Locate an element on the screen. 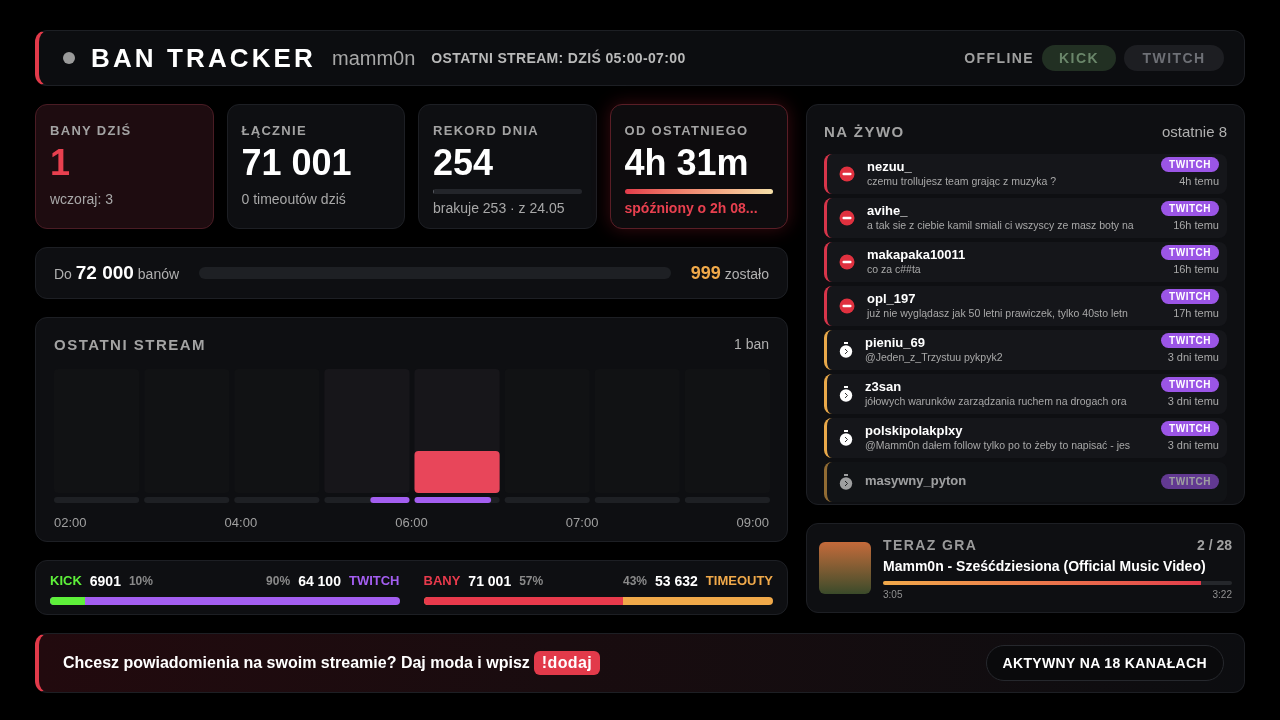 This screenshot has height=720, width=1280. split-right-value: 64 100 is located at coordinates (319, 581).